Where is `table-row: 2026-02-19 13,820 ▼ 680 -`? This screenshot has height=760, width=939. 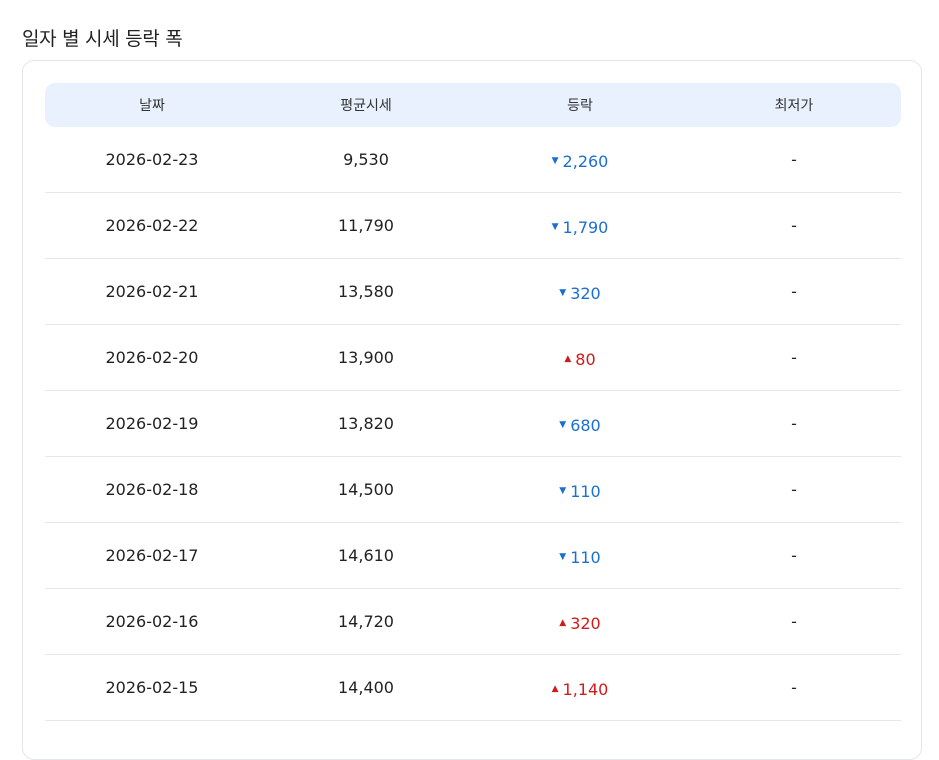 table-row: 2026-02-19 13,820 ▼ 680 - is located at coordinates (473, 424).